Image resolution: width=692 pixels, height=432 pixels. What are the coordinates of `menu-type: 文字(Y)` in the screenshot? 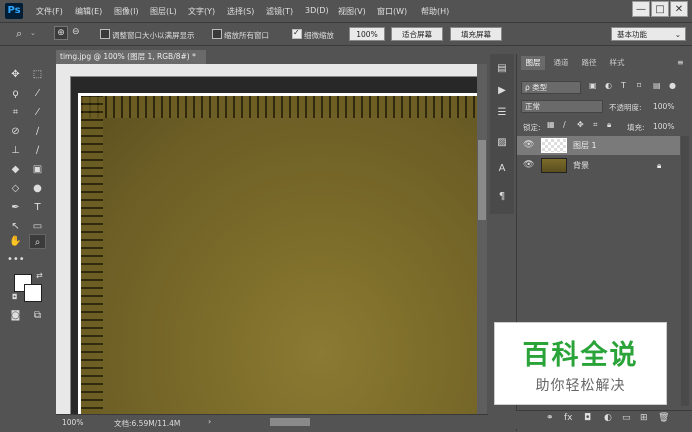 It's located at (201, 11).